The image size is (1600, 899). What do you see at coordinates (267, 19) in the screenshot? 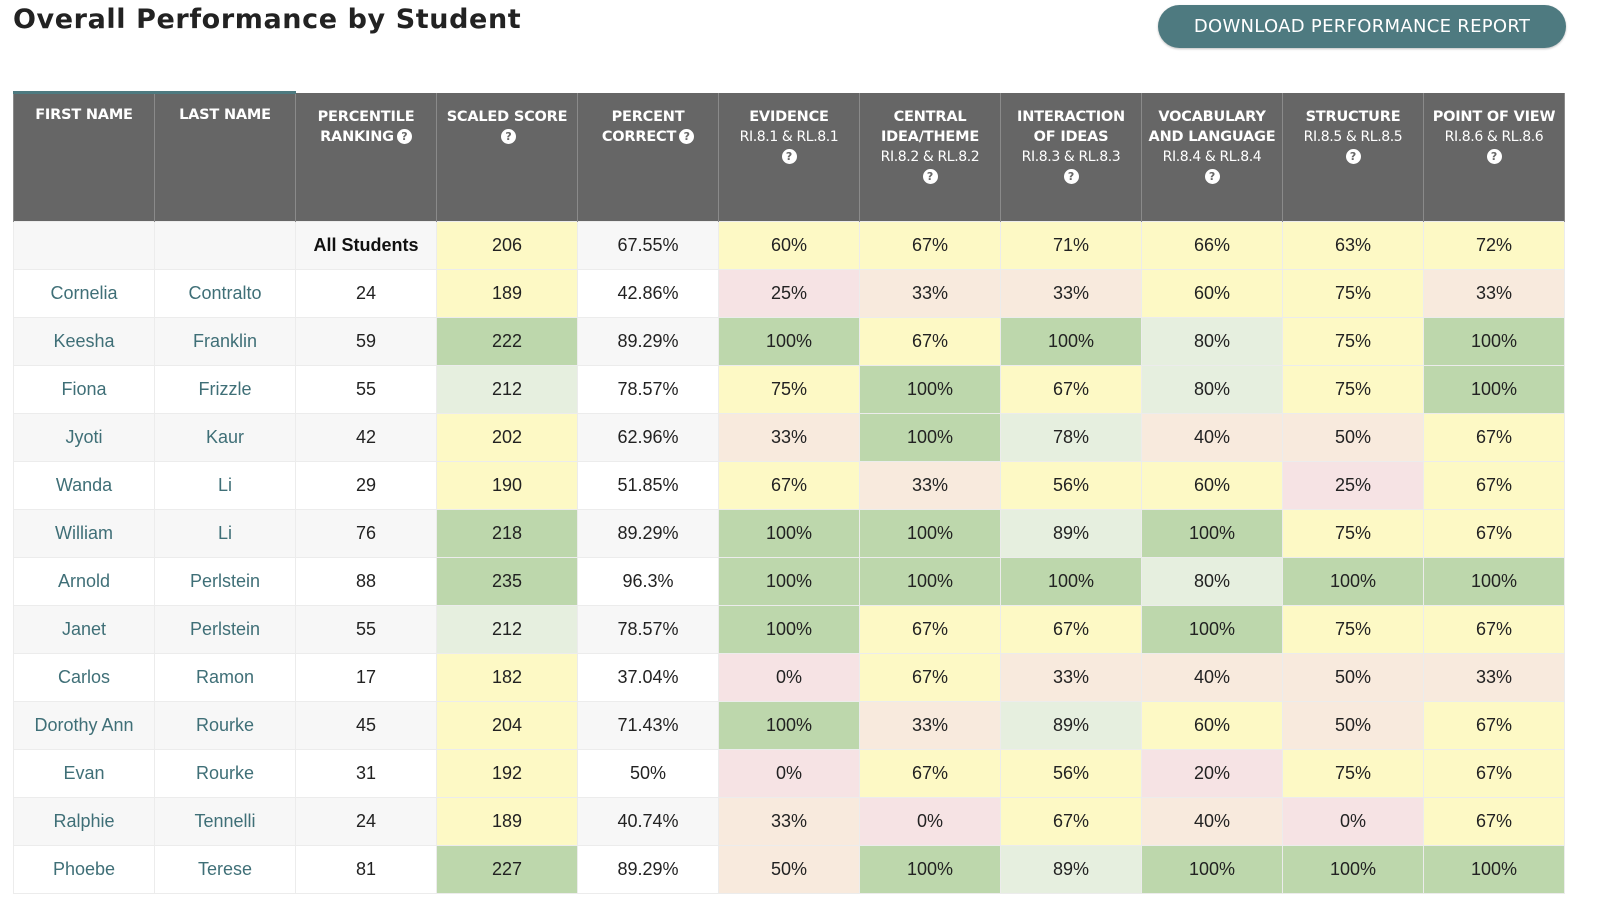
I see `page-title: Overall Performance by Student` at bounding box center [267, 19].